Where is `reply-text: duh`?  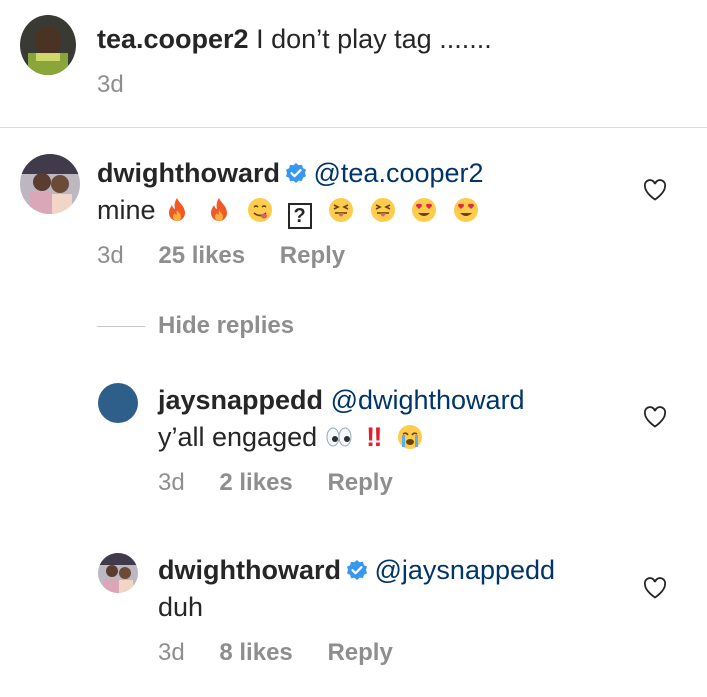 reply-text: duh is located at coordinates (181, 607).